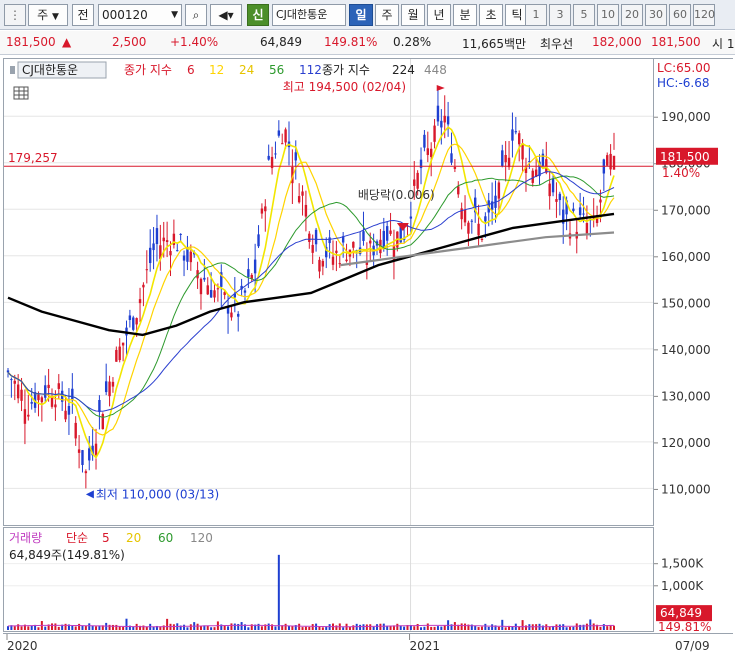  I want to click on table-view-icon, so click(21, 93).